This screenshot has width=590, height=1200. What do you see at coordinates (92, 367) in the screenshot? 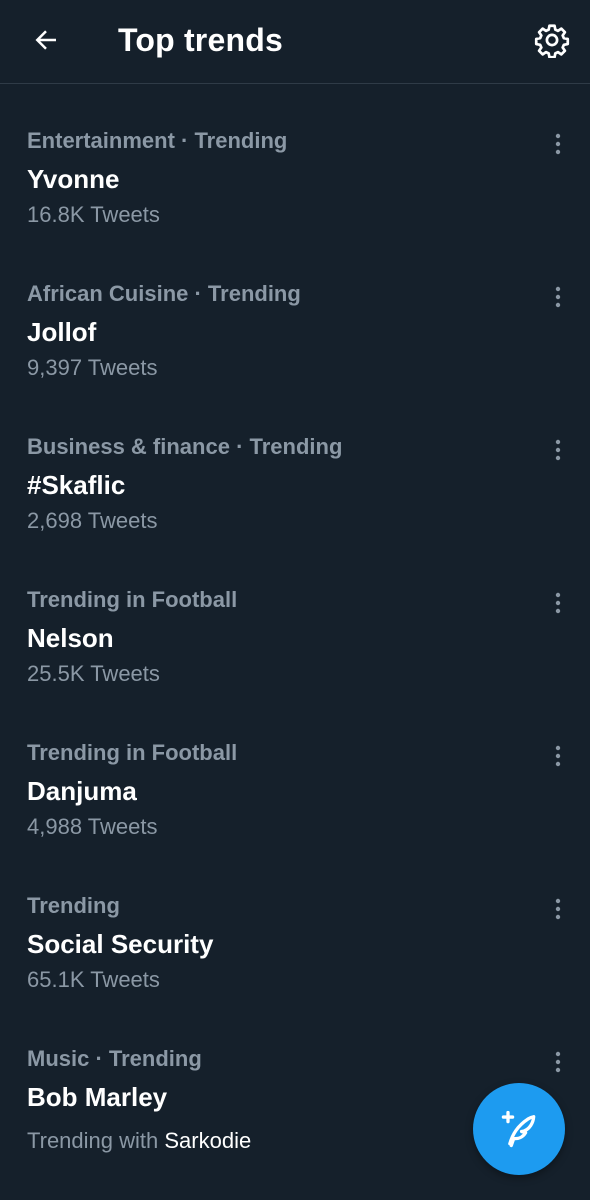
I see `trend-tweet-count: 9,397 Tweets` at bounding box center [92, 367].